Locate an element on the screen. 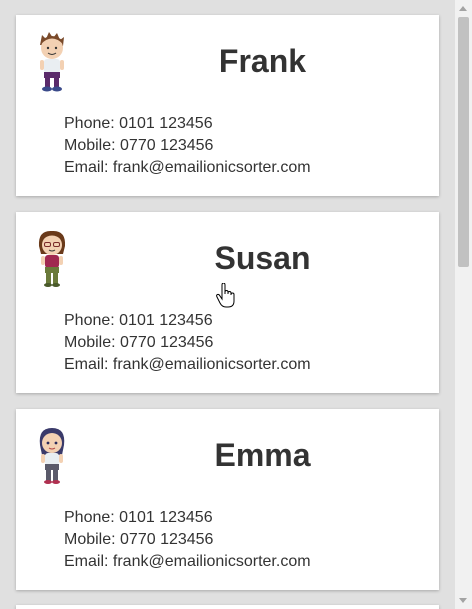 Image resolution: width=472 pixels, height=609 pixels. scrollbar-thumb is located at coordinates (463, 142).